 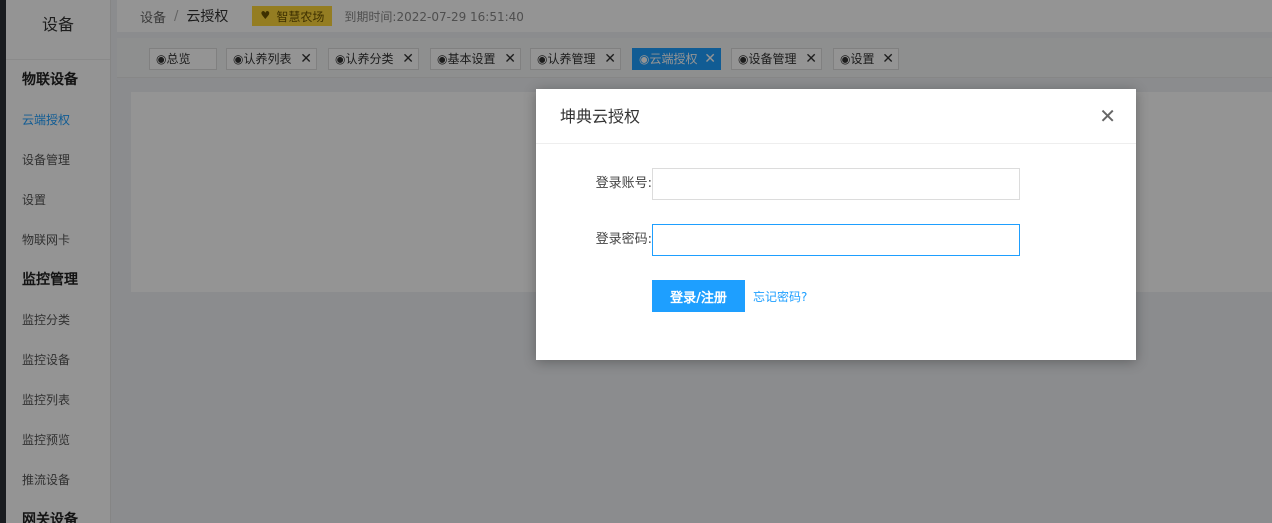 I want to click on forgot-password-link: 忘记密码?, so click(x=780, y=296).